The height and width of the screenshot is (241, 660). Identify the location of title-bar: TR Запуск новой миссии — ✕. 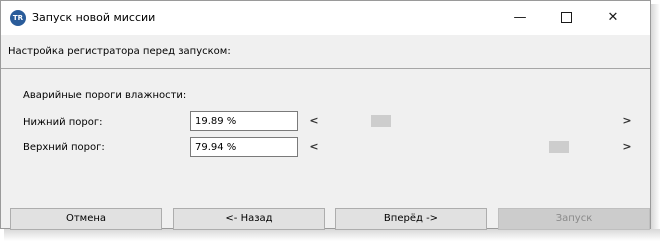
(325, 18).